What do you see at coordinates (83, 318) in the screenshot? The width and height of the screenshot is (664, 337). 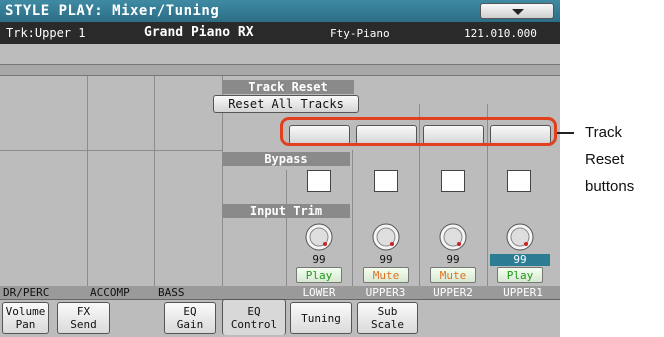 I see `tab-fx-send: FX Send` at bounding box center [83, 318].